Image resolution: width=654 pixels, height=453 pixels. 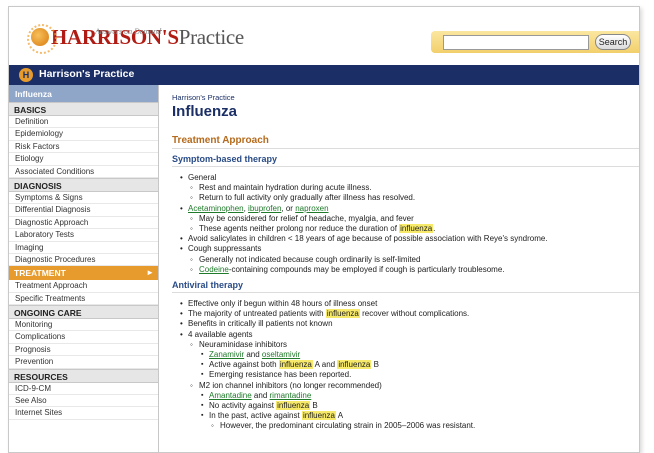 I want to click on sidebar-item-diagnostic-procedures: Diagnostic Procedures, so click(x=83, y=260).